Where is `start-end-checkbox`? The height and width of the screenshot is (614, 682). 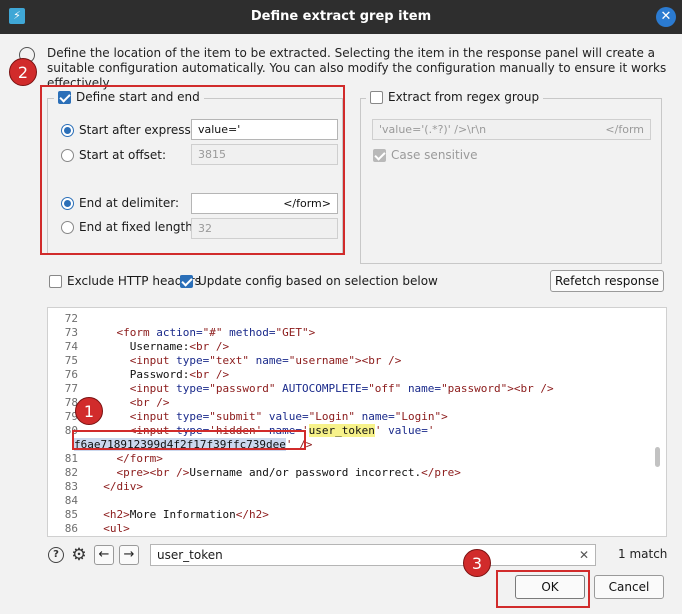
start-end-checkbox is located at coordinates (64, 97).